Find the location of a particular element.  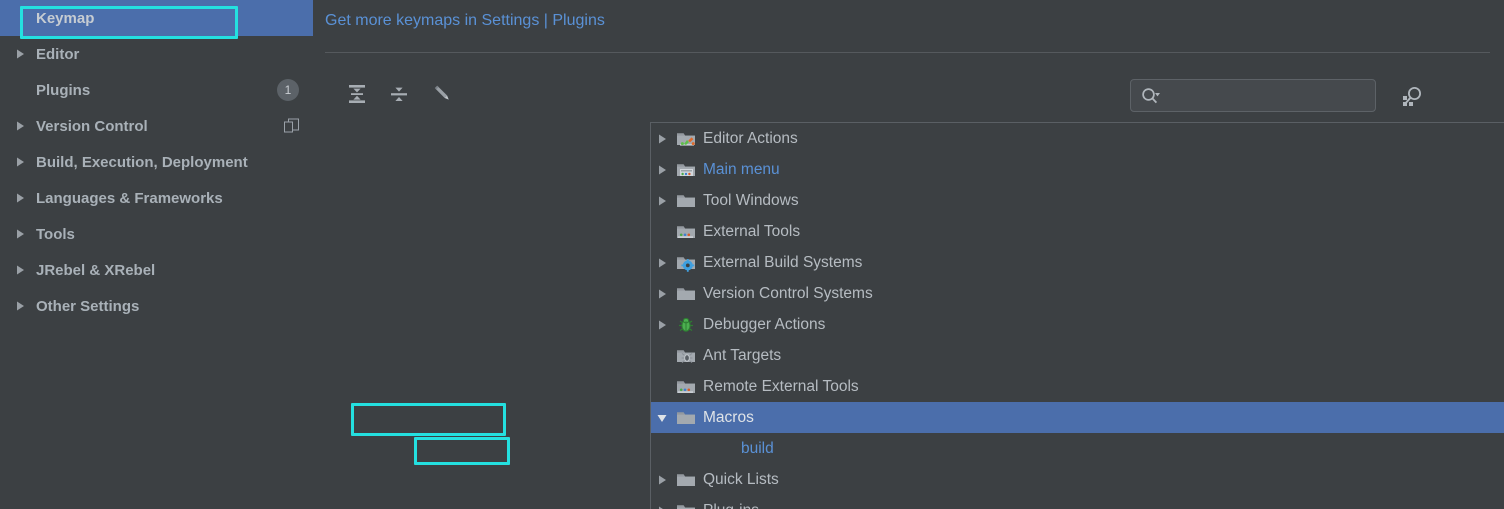

folder-menu-icon is located at coordinates (686, 170).